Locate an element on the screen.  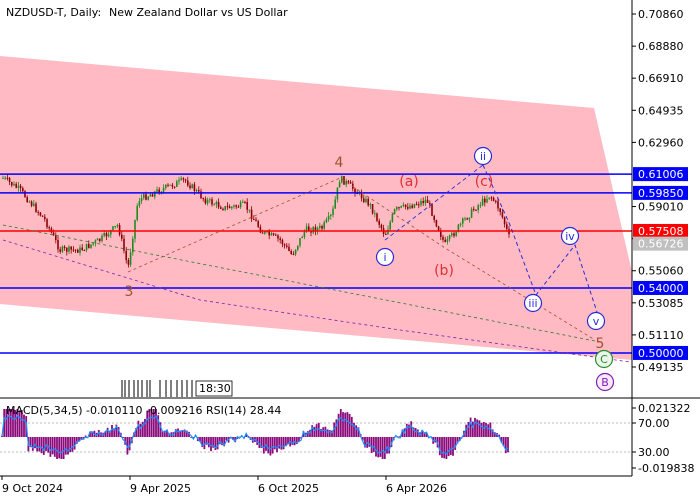
price-tick-label: 0.64935 is located at coordinates (661, 110).